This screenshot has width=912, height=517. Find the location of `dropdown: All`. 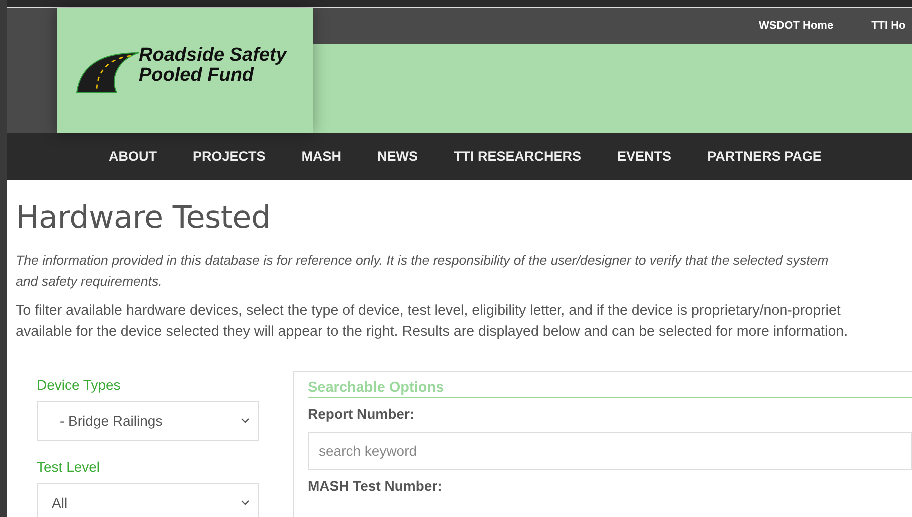

dropdown: All is located at coordinates (148, 500).